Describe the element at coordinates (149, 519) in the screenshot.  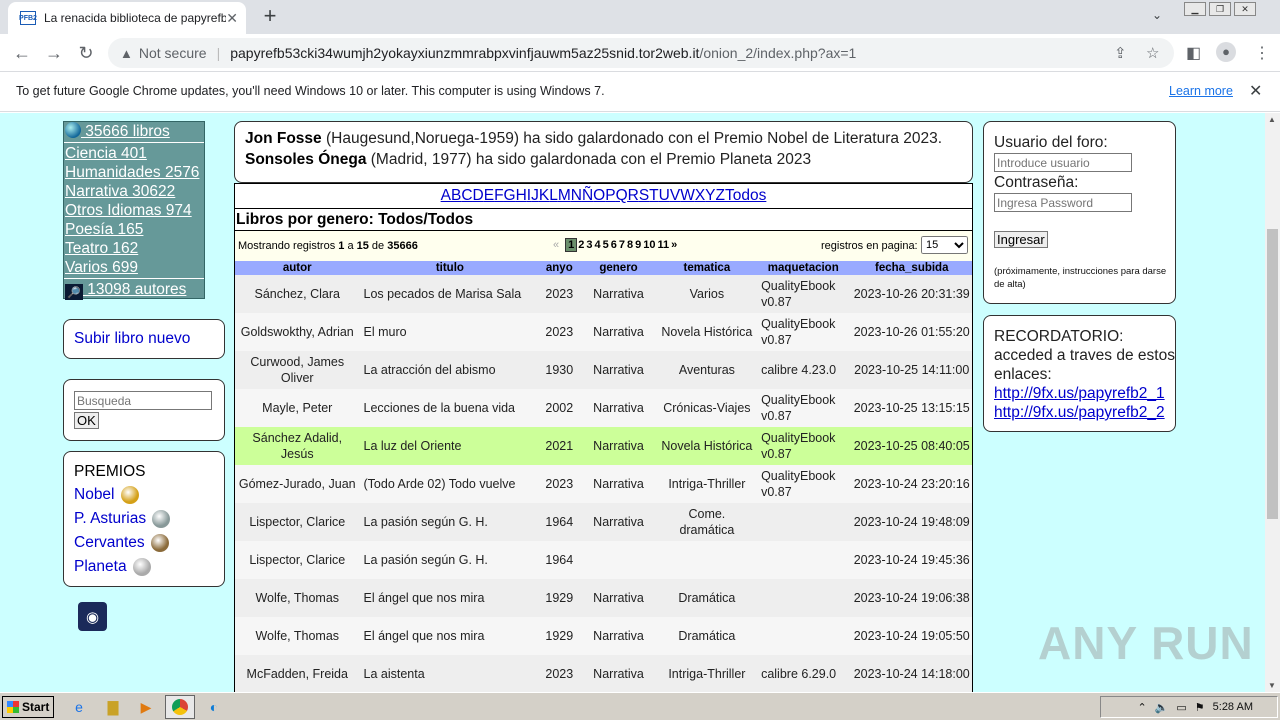
I see `award-link: P. Asturias` at that location.